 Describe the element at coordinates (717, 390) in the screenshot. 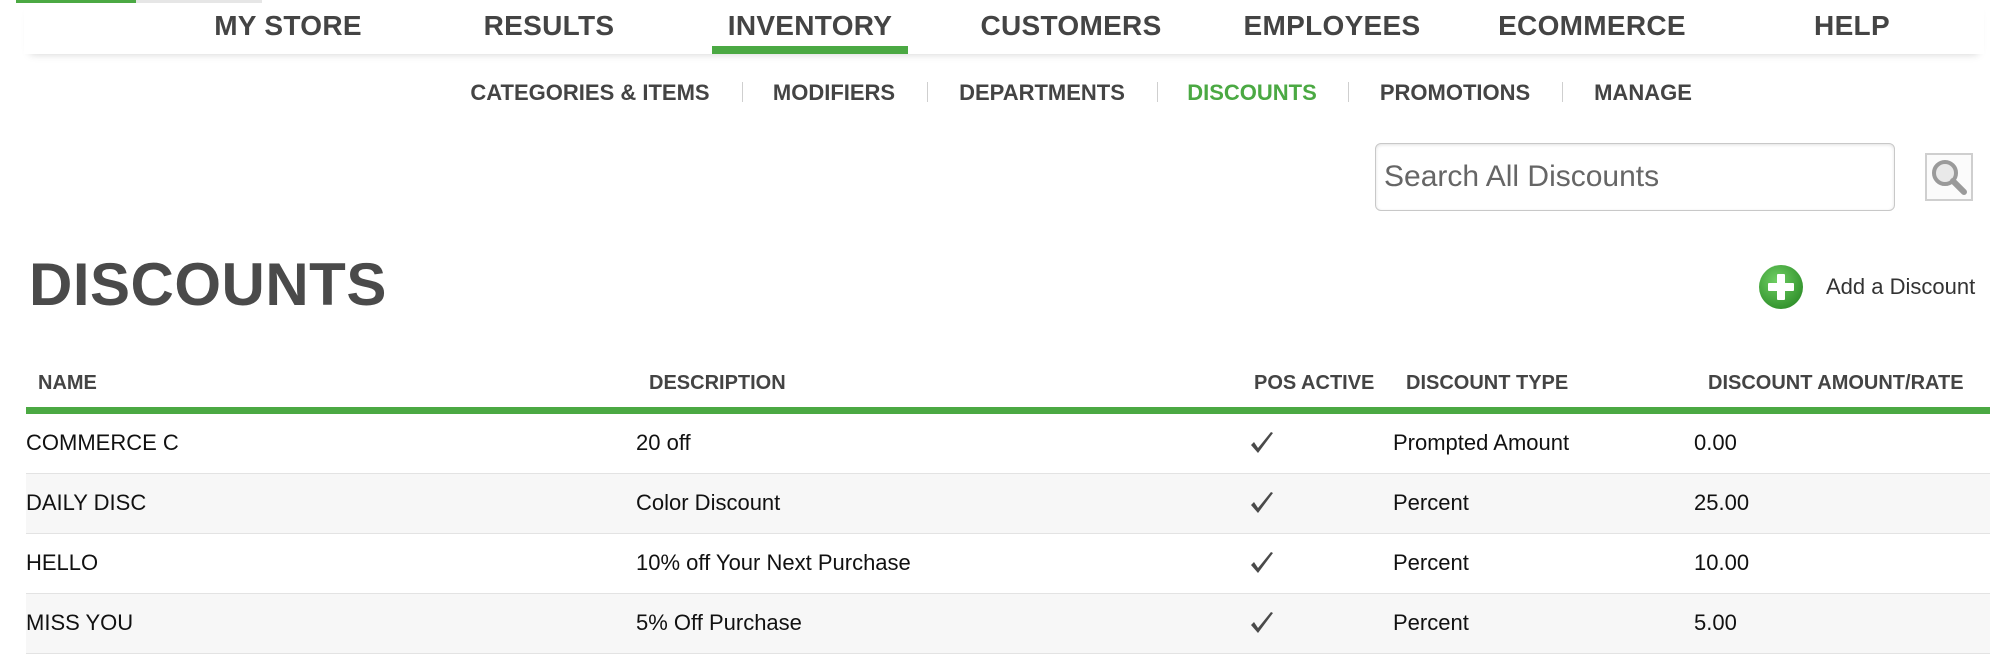

I see `header-description: DESCRIPTION` at that location.